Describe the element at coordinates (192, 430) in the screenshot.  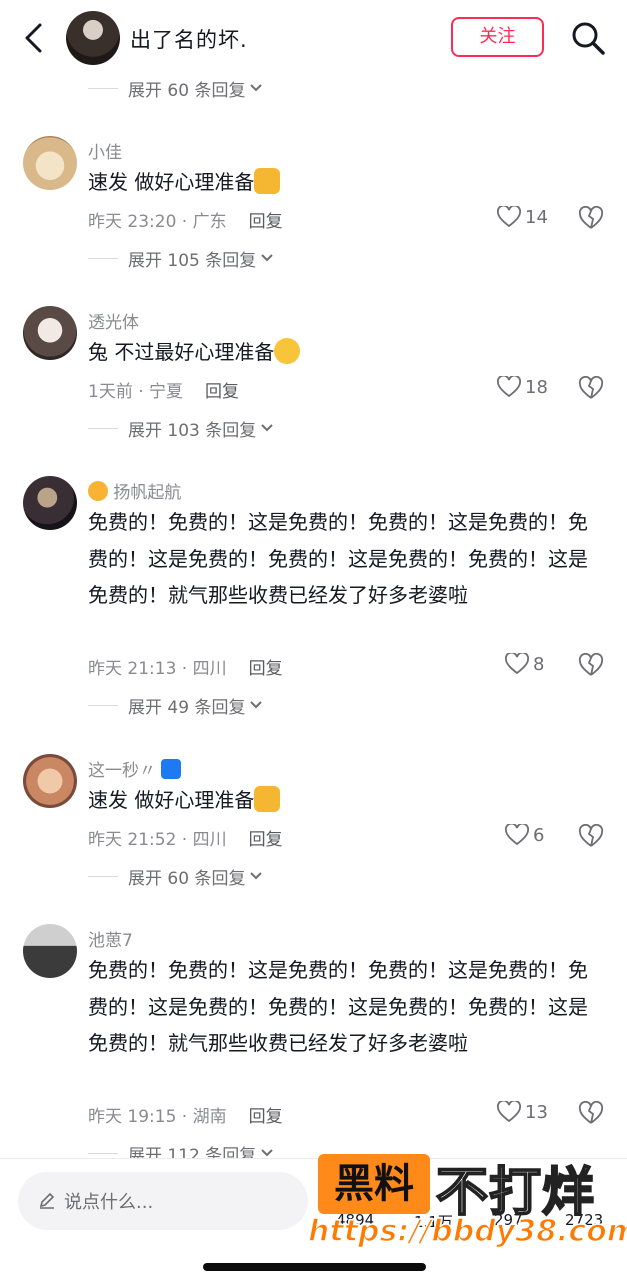
I see `expand-replies-label: 展开 103 条回复` at that location.